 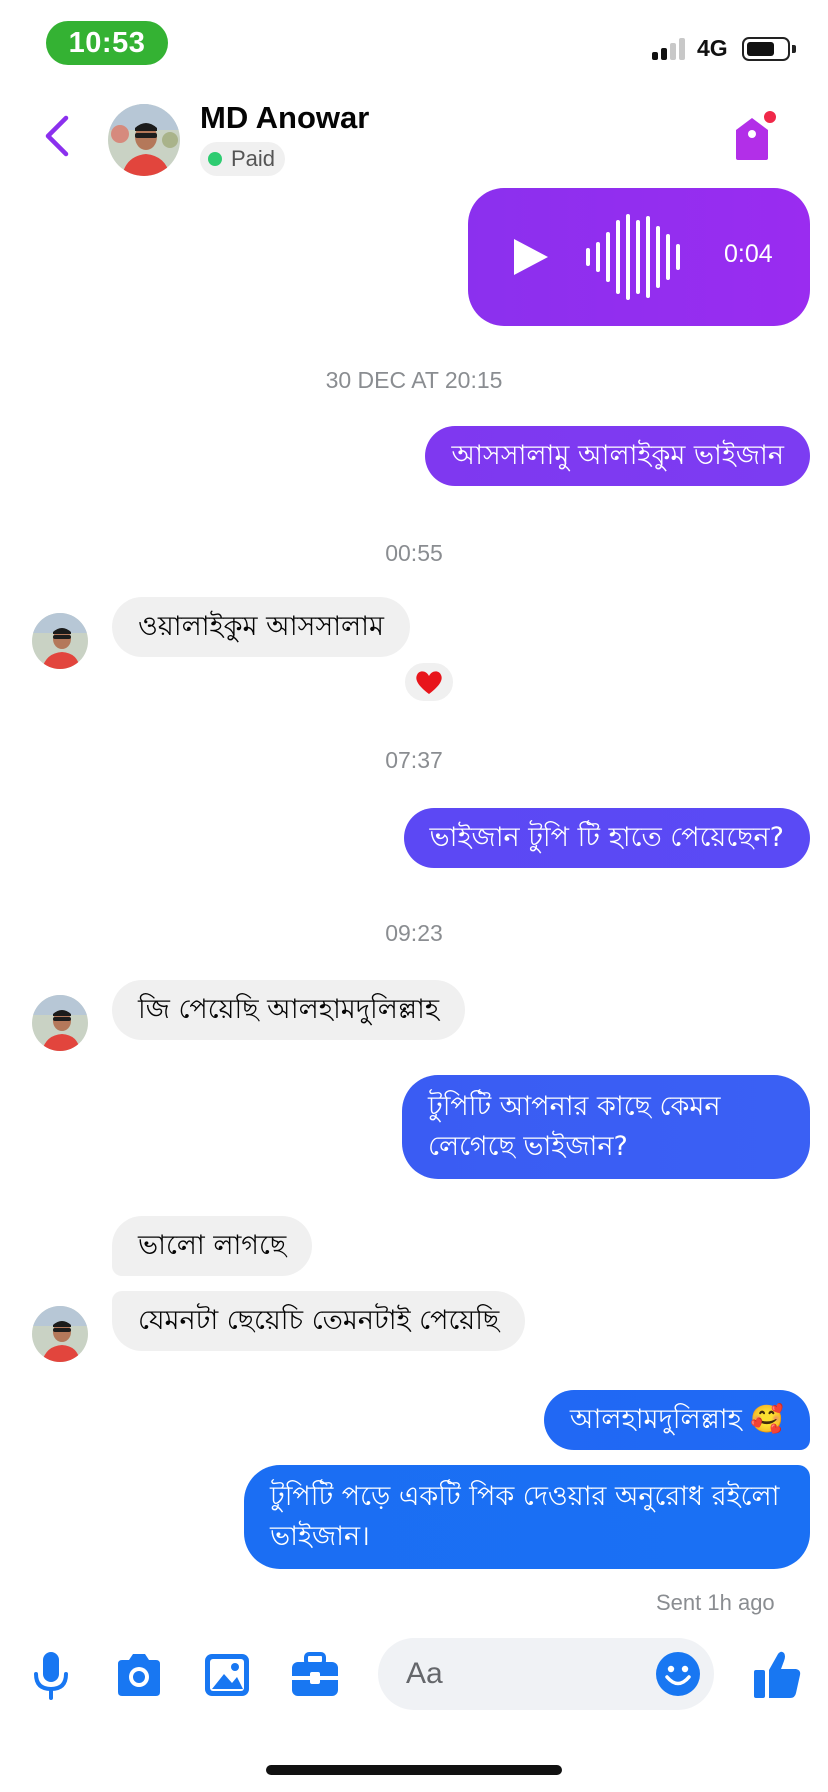 What do you see at coordinates (289, 1010) in the screenshot?
I see `incoming-message: জি পেয়েছি আলহামদুলিল্লাহ` at bounding box center [289, 1010].